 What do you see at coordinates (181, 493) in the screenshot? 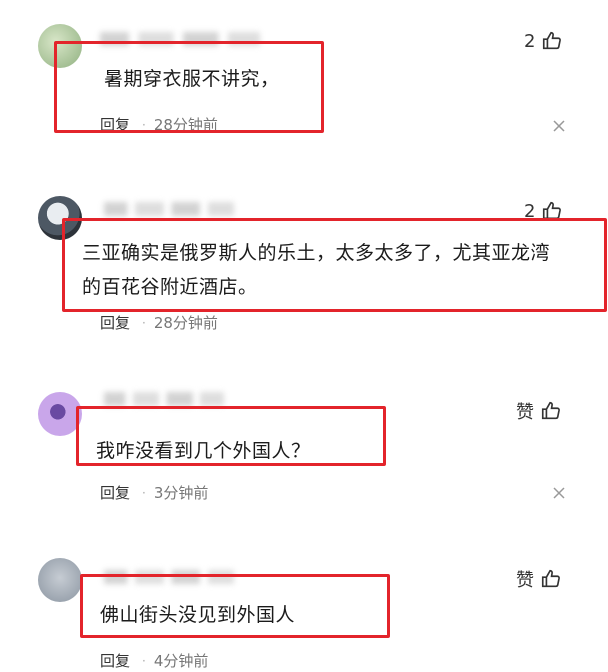
I see `timestamp: 3分钟前` at bounding box center [181, 493].